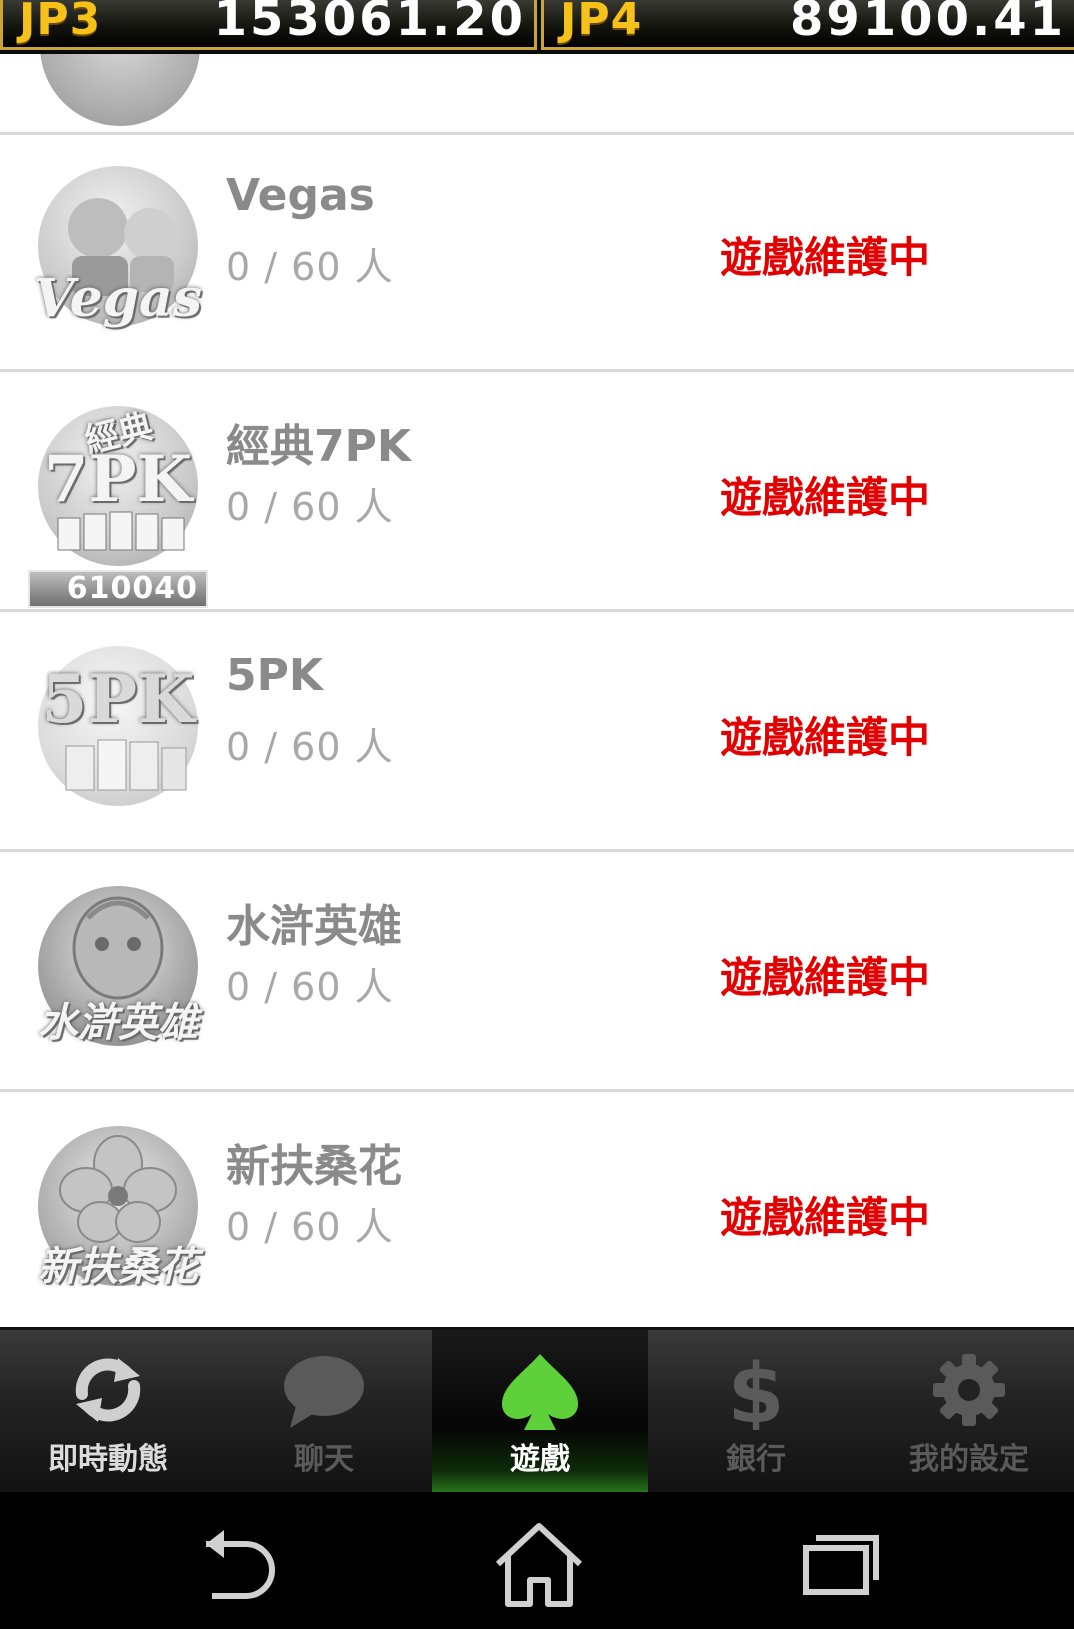 This screenshot has width=1074, height=1629. I want to click on gear-icon, so click(969, 1390).